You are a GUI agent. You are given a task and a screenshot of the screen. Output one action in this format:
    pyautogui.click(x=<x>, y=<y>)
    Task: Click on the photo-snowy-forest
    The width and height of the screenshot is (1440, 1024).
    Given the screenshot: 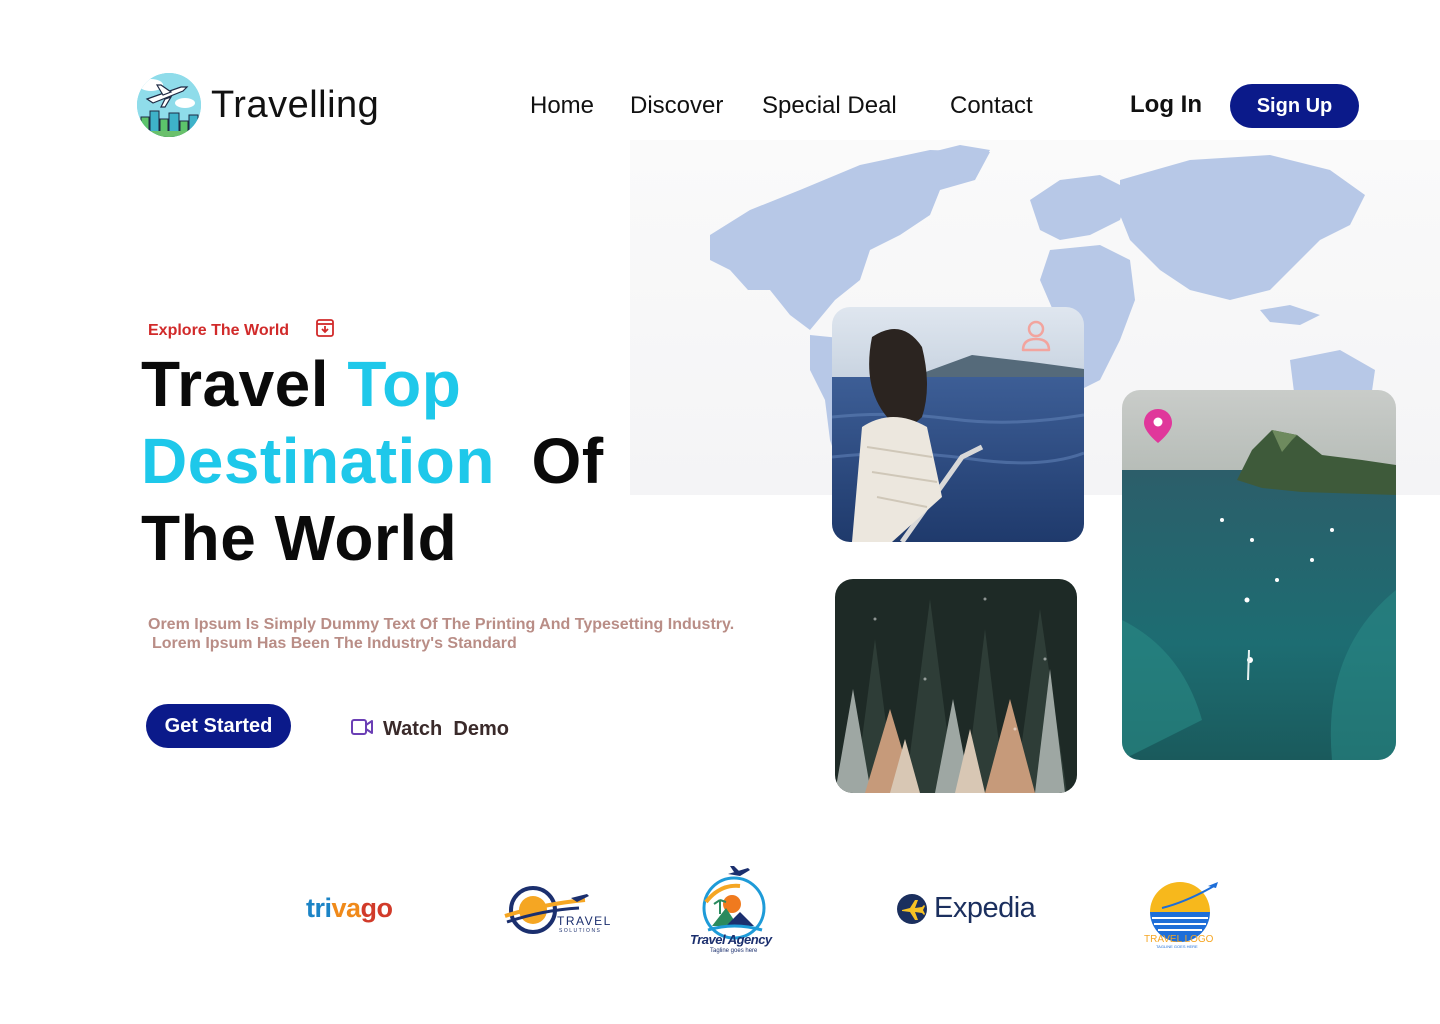 What is the action you would take?
    pyautogui.click(x=956, y=686)
    